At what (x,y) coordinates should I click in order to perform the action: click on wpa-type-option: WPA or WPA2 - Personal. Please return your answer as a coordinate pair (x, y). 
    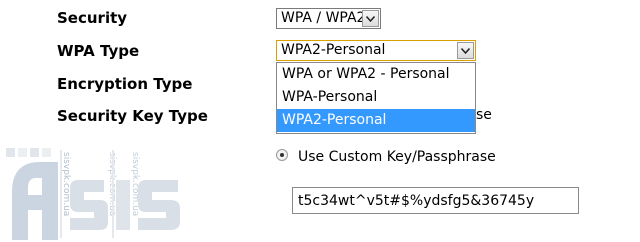
    Looking at the image, I should click on (376, 74).